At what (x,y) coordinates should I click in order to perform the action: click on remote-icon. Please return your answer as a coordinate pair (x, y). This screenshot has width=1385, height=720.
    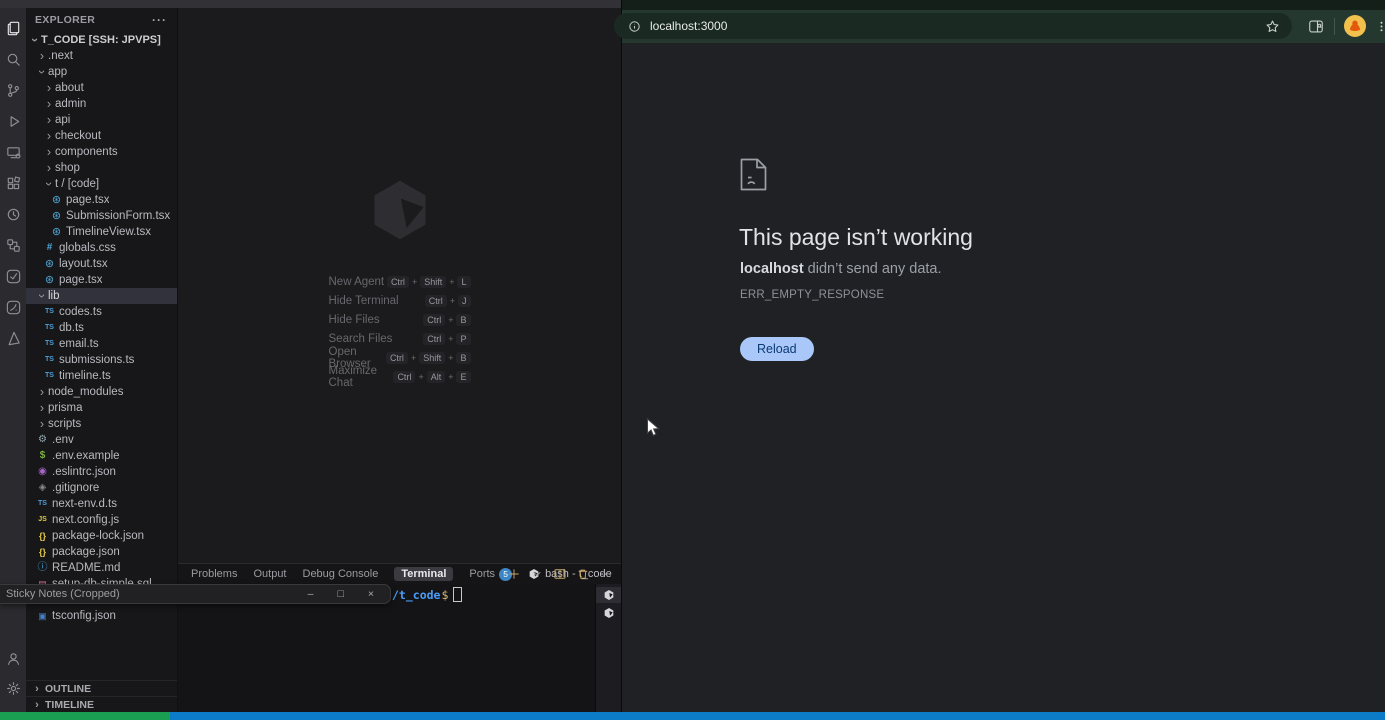
    Looking at the image, I should click on (13, 152).